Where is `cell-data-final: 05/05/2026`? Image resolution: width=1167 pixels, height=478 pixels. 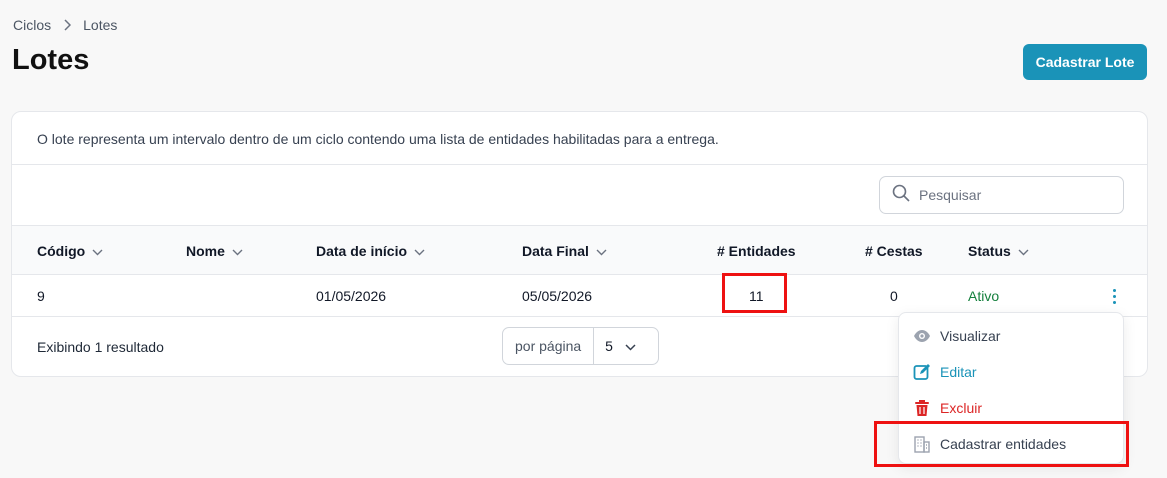
cell-data-final: 05/05/2026 is located at coordinates (557, 296).